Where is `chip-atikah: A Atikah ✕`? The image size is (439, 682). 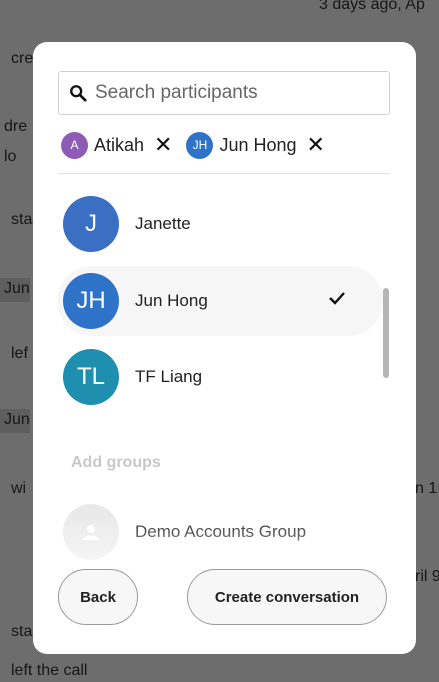 chip-atikah: A Atikah ✕ is located at coordinates (116, 145).